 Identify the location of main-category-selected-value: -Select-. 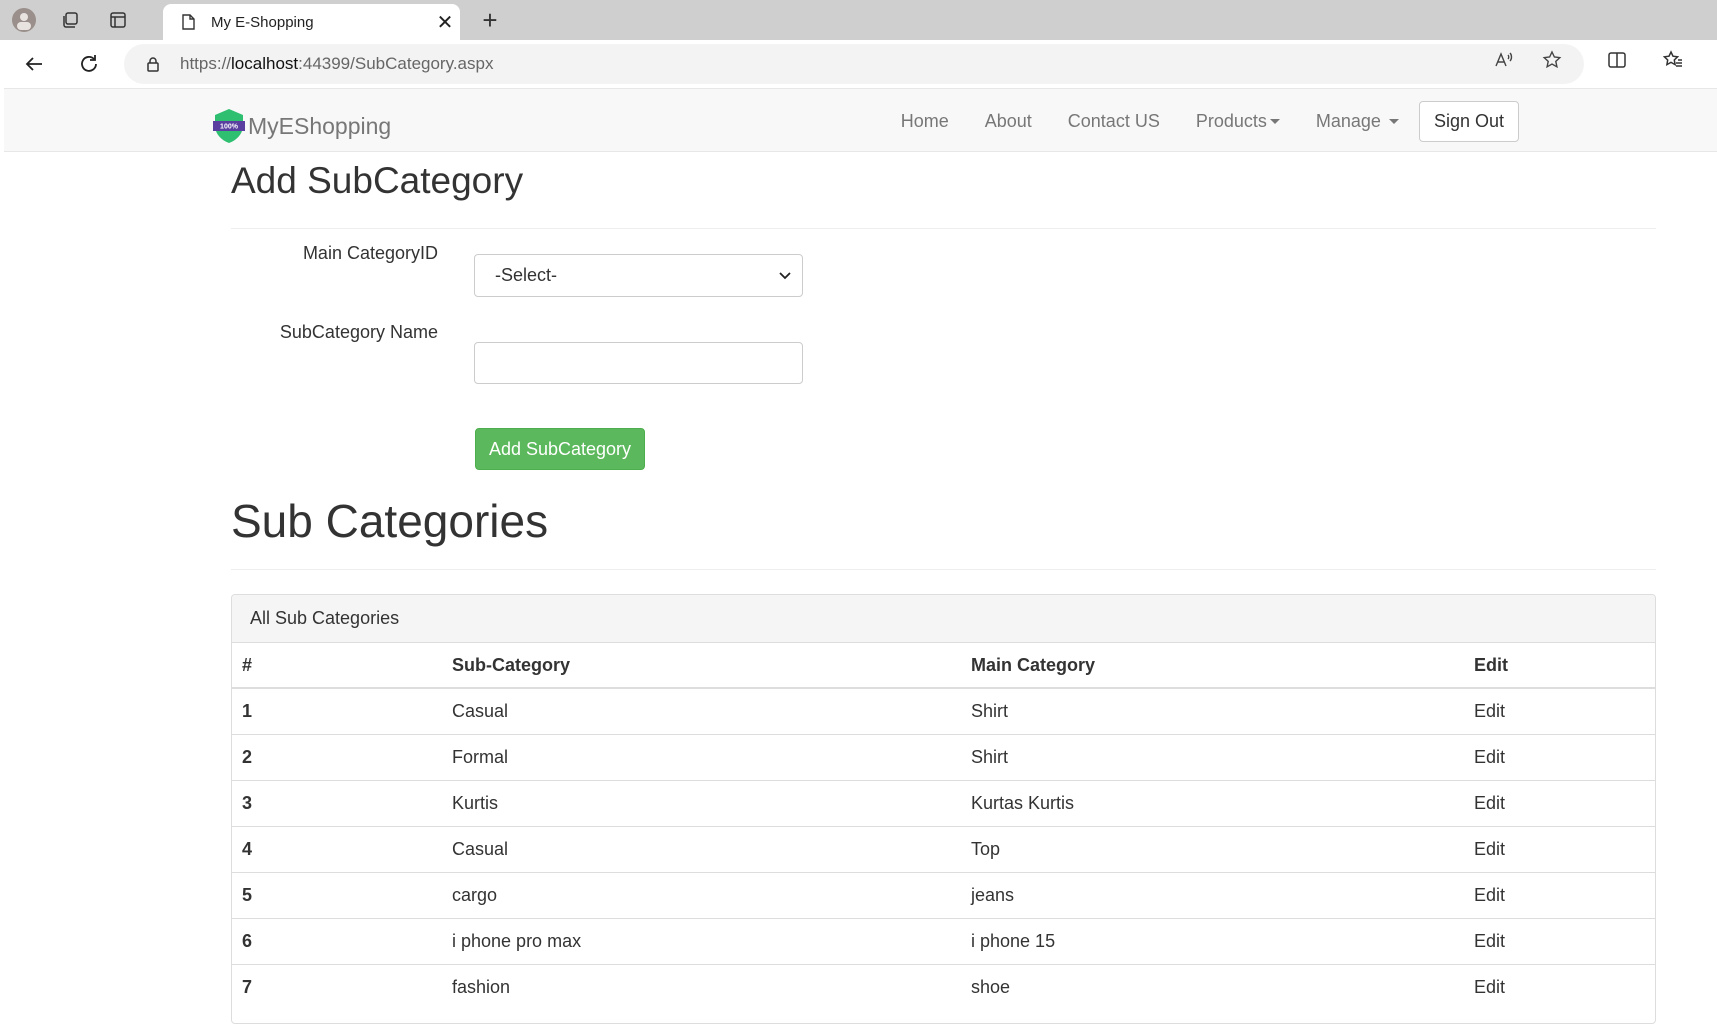
(526, 275).